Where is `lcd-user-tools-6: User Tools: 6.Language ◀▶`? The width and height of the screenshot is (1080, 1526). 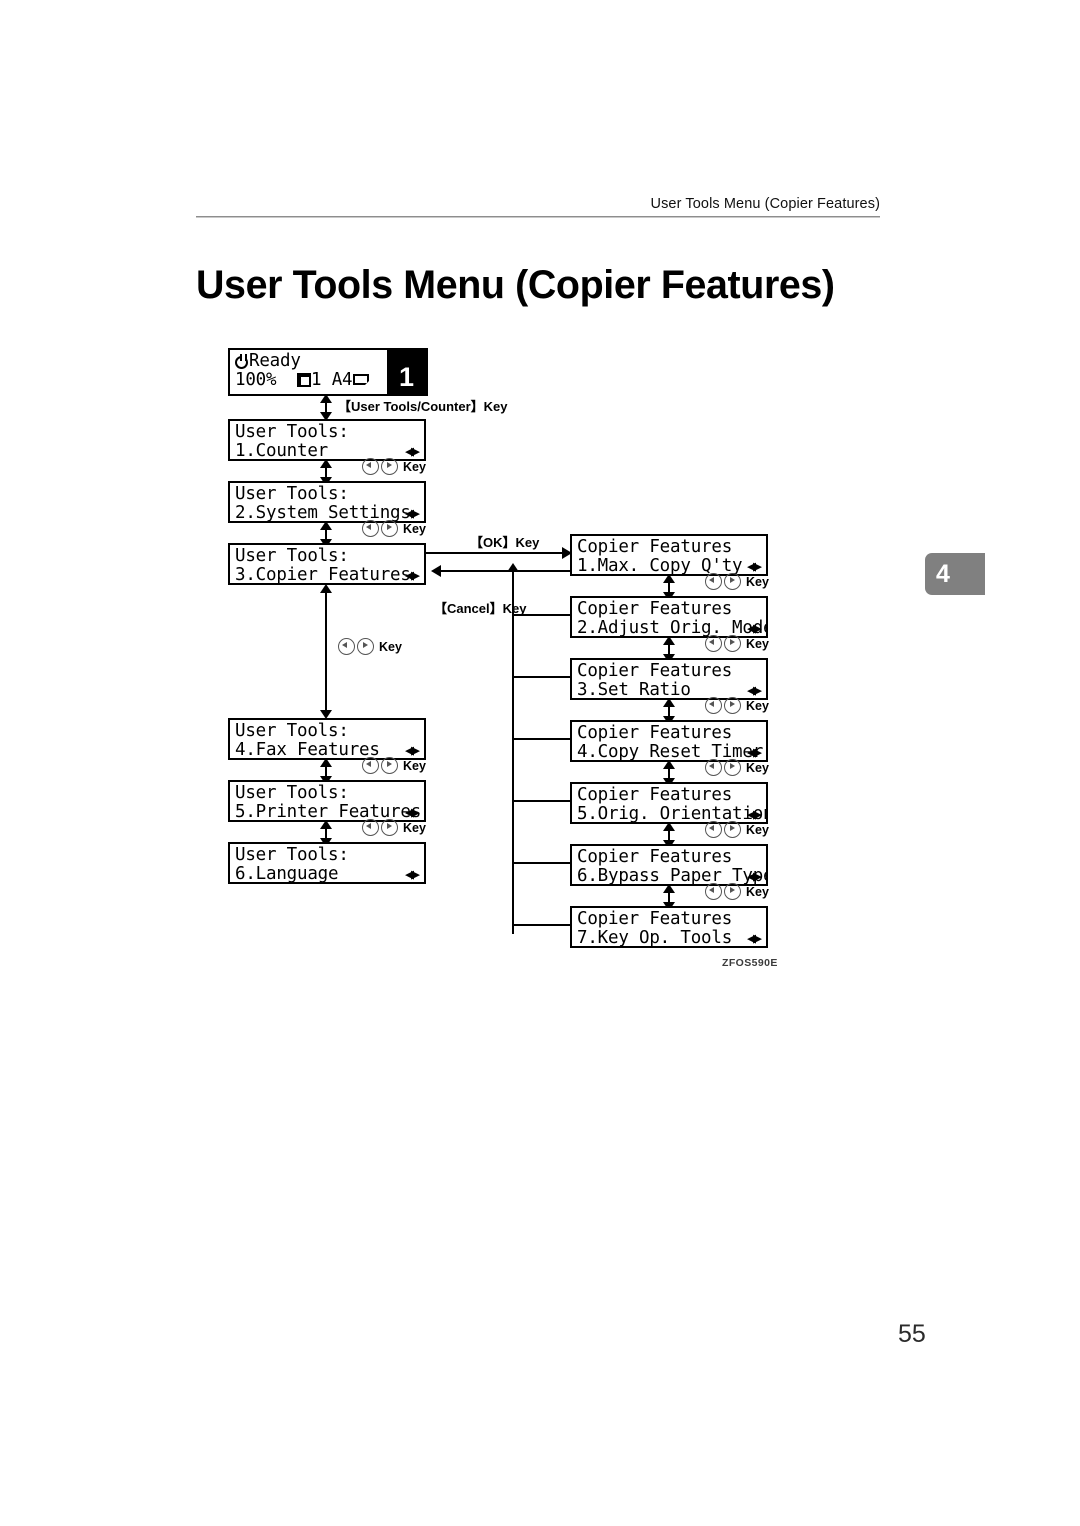
lcd-user-tools-6: User Tools: 6.Language ◀▶ is located at coordinates (327, 863).